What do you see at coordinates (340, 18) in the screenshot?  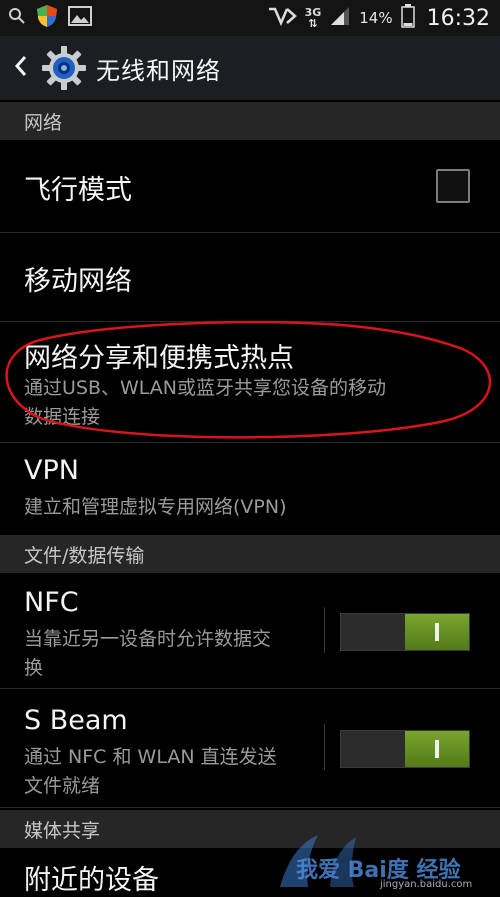 I see `signal-icon` at bounding box center [340, 18].